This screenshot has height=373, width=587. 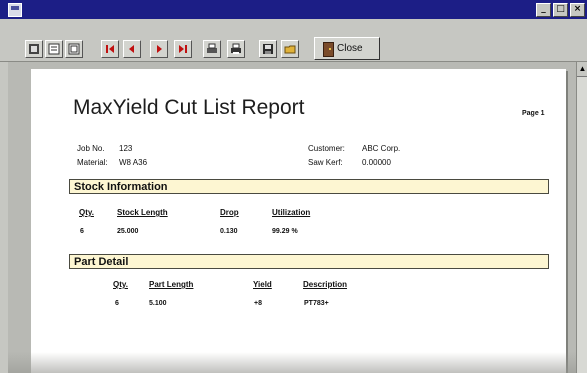 I want to click on view-two-pages-button, so click(x=54, y=49).